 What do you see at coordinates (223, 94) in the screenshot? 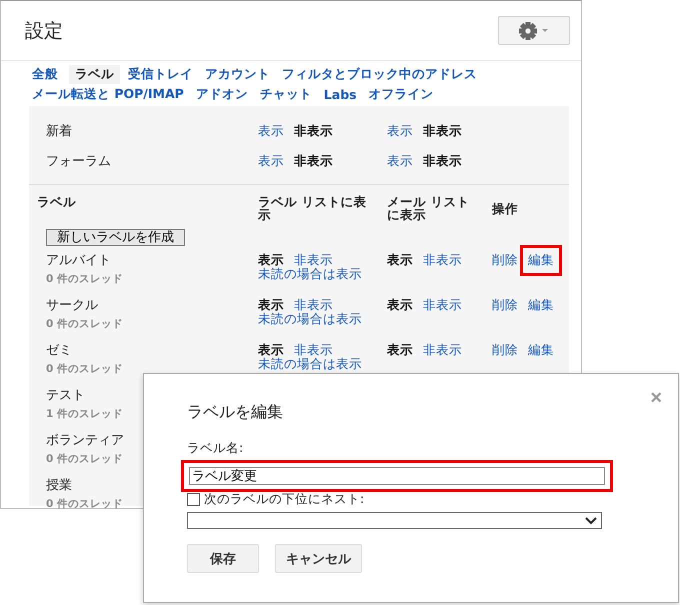
I see `settings-tab: アドオン` at bounding box center [223, 94].